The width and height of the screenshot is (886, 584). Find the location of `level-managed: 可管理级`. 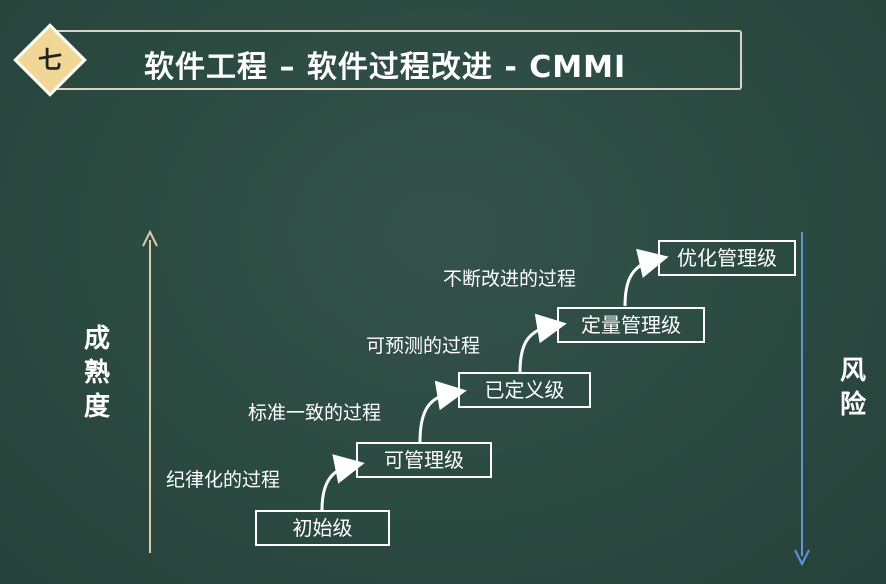

level-managed: 可管理级 is located at coordinates (424, 460).